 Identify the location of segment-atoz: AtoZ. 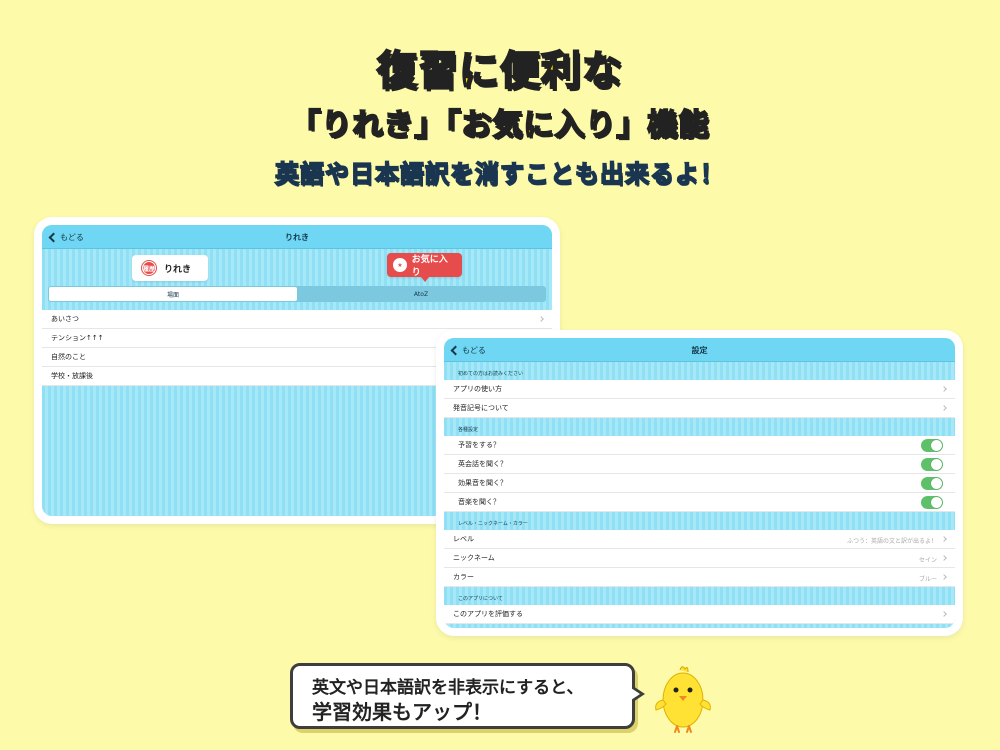
(421, 294).